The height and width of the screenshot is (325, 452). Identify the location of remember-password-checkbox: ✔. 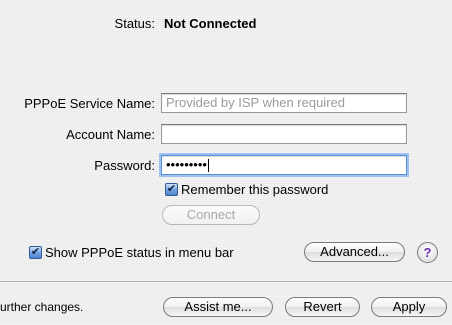
(171, 189).